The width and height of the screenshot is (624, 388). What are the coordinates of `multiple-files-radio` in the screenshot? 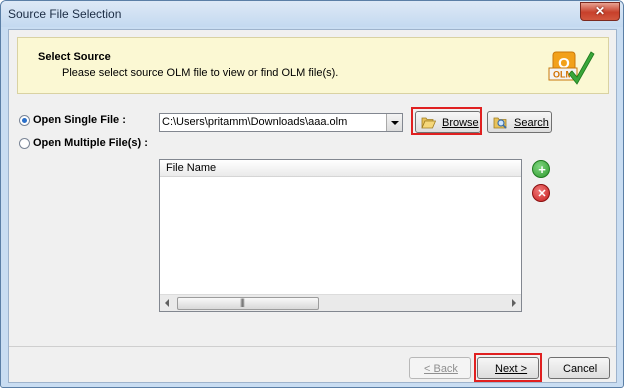 It's located at (24, 143).